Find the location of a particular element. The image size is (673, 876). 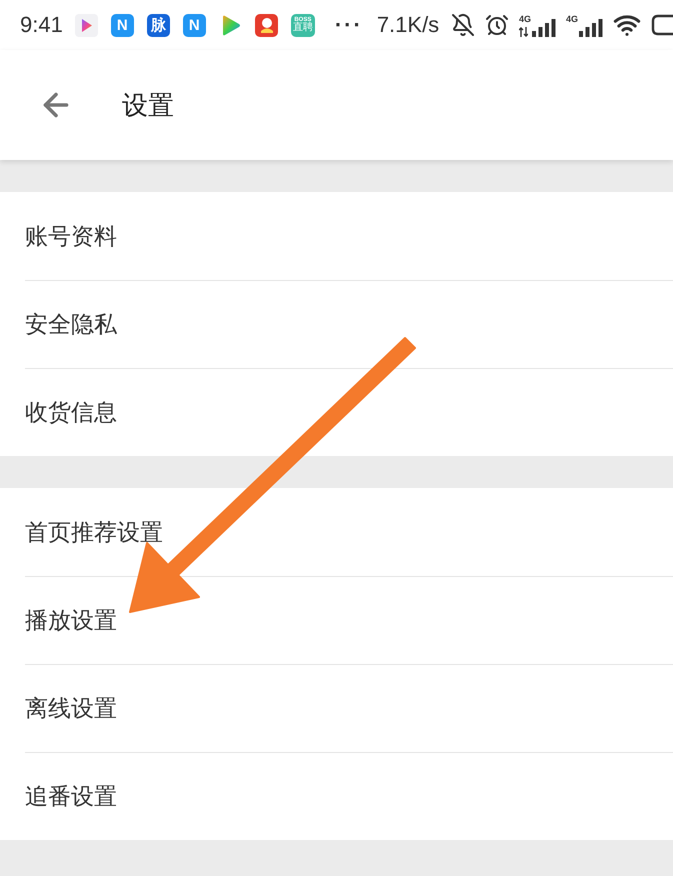

alarm-clock-icon is located at coordinates (496, 25).